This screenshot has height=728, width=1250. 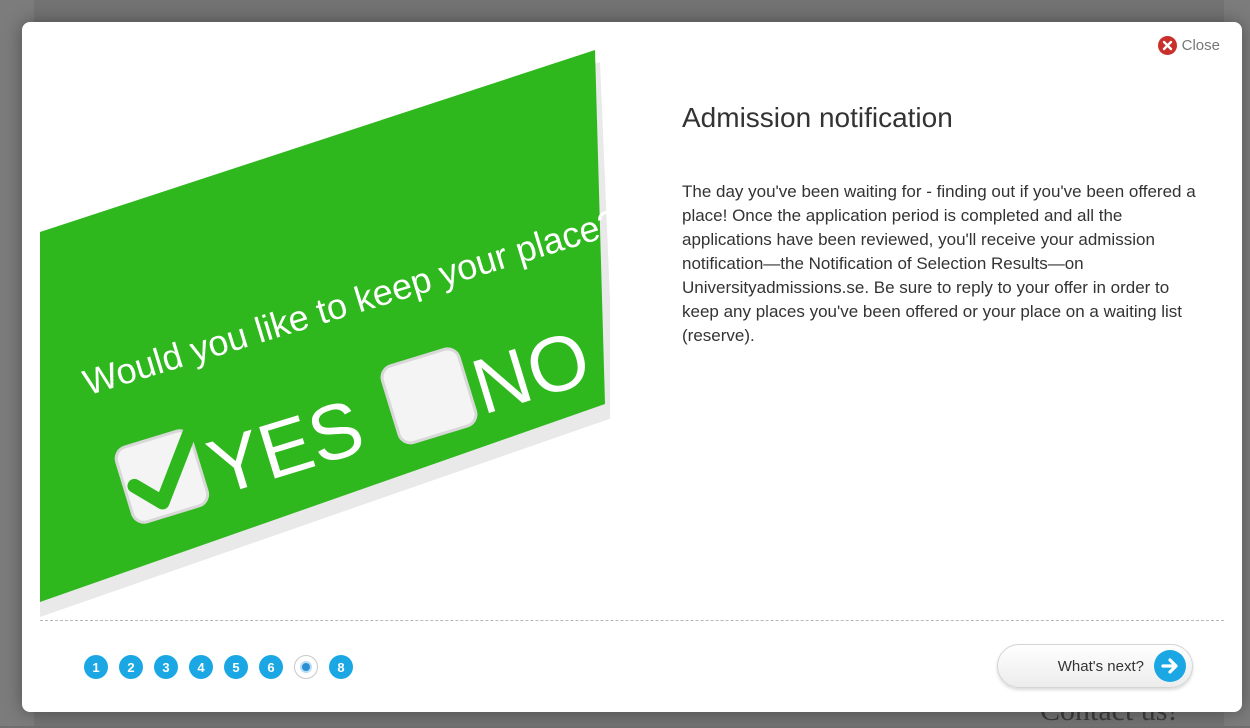 I want to click on page-3-button: 3, so click(x=166, y=667).